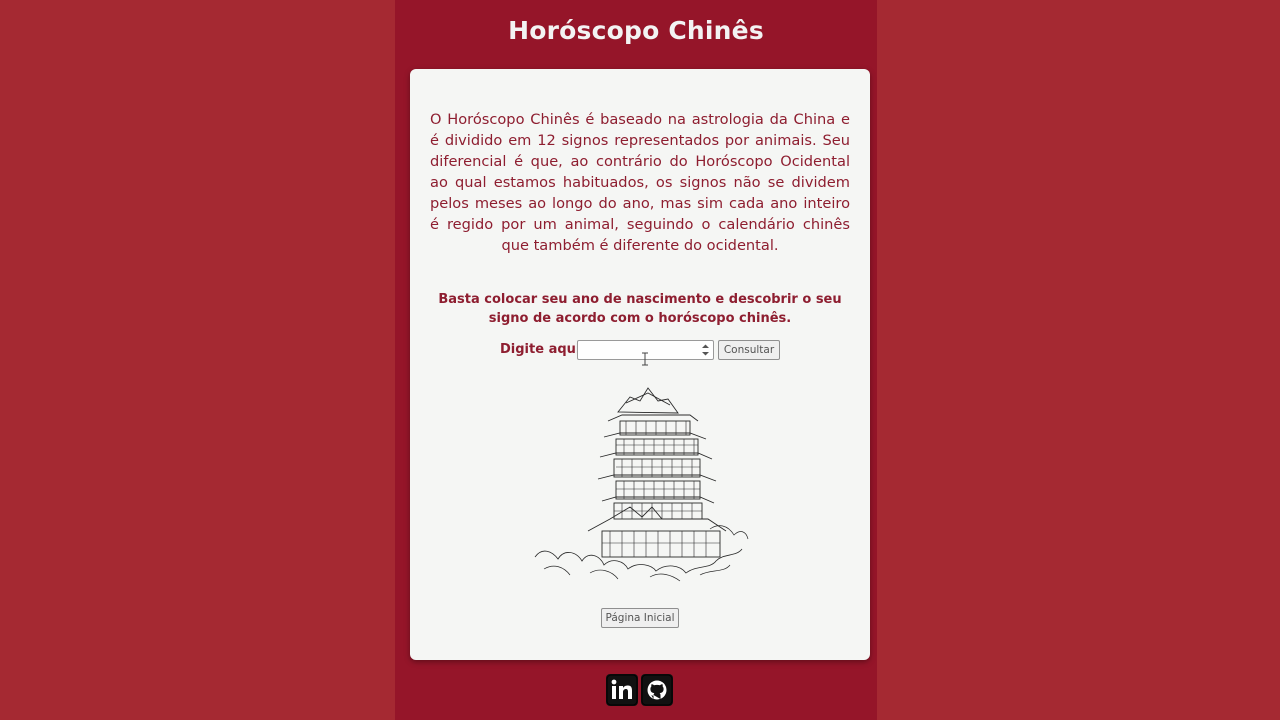  I want to click on page-title: Horóscopo Chinês, so click(636, 30).